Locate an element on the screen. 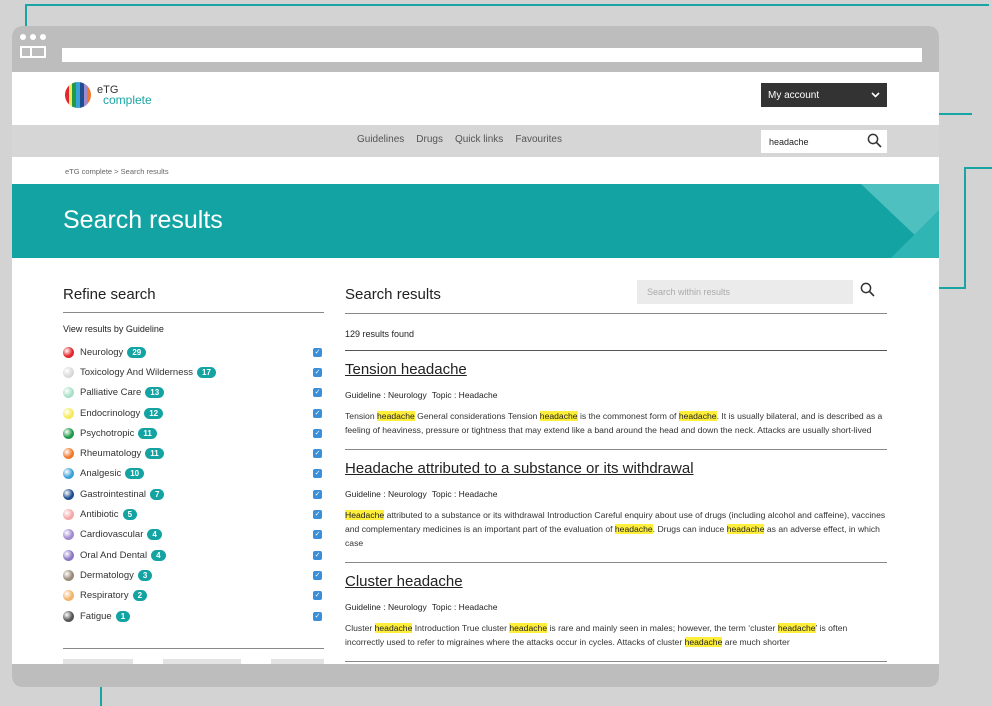  sidebar-toggle-icon is located at coordinates (33, 52).